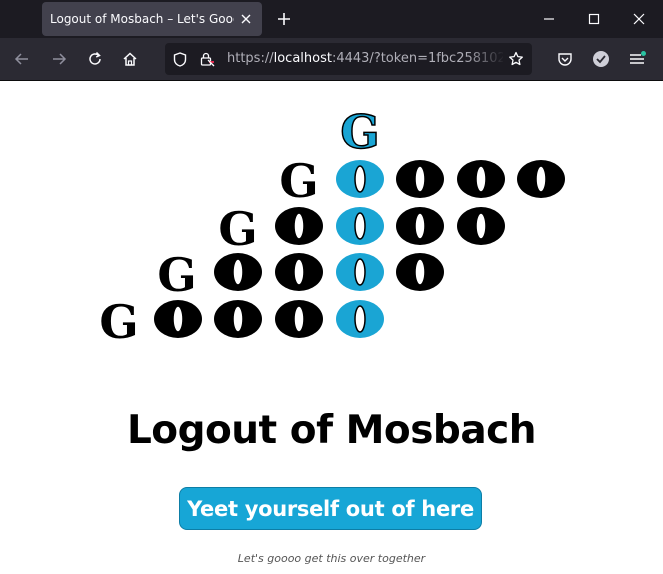  I want to click on url-fade, so click(485, 59).